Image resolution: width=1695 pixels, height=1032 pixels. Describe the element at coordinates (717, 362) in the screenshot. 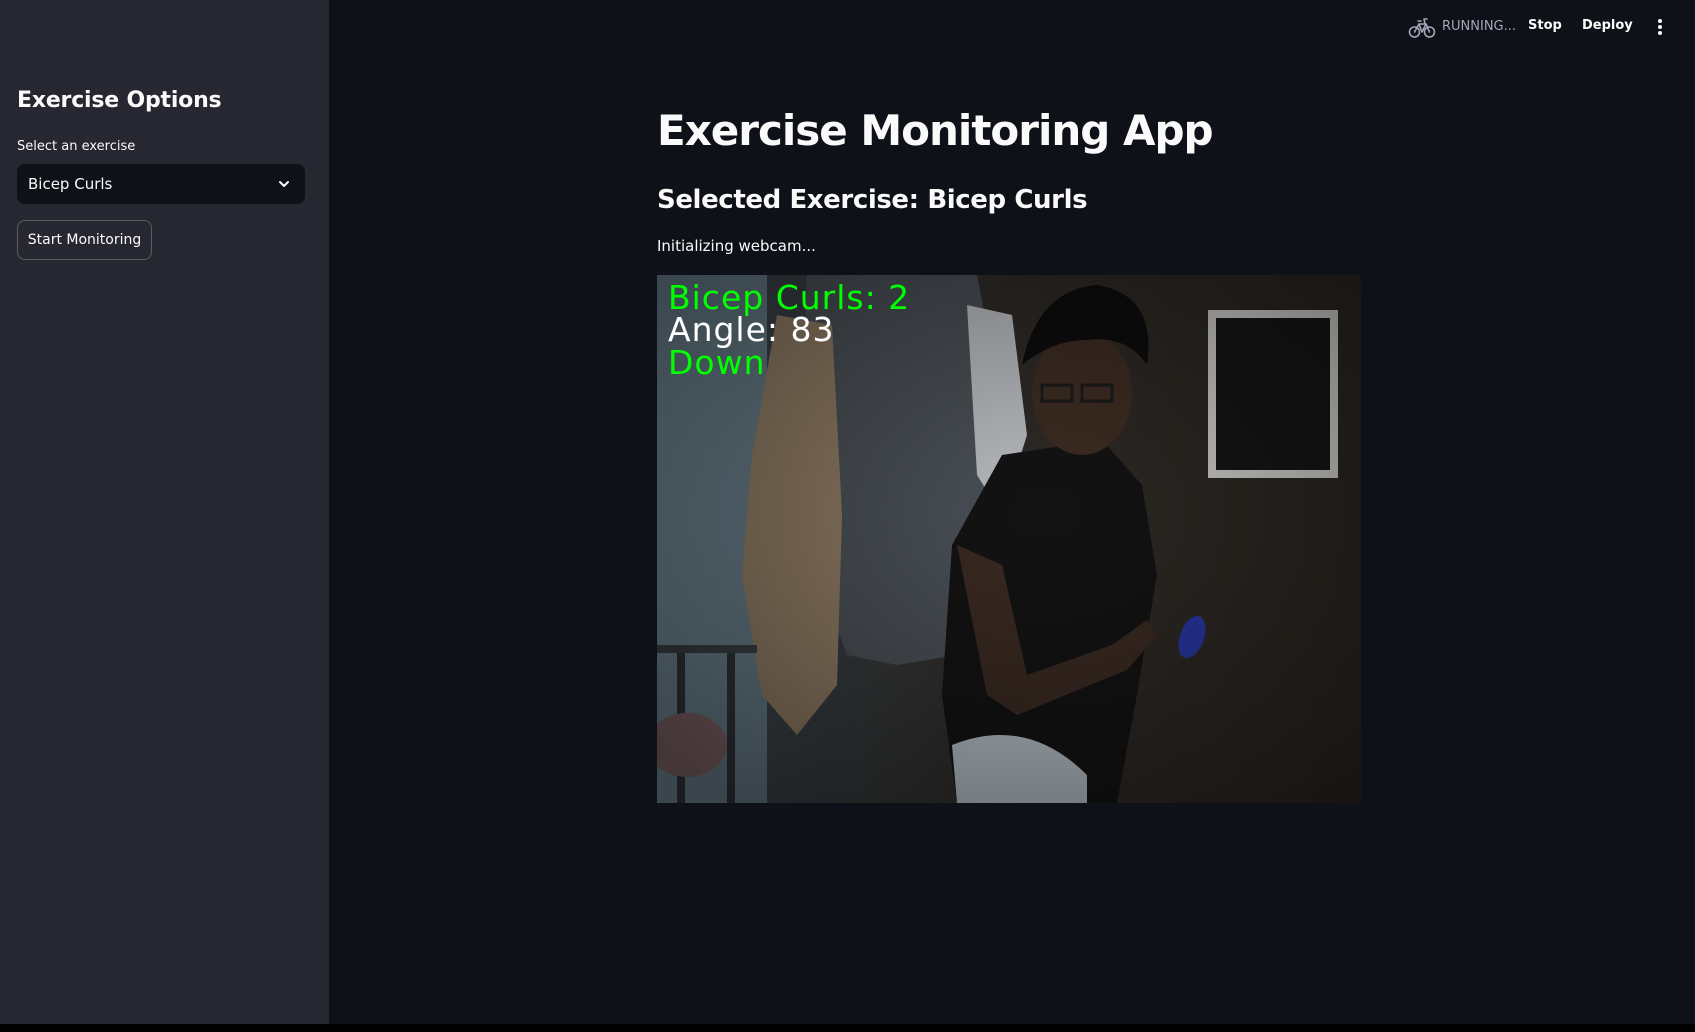

I see `stage-overlay: Down` at that location.